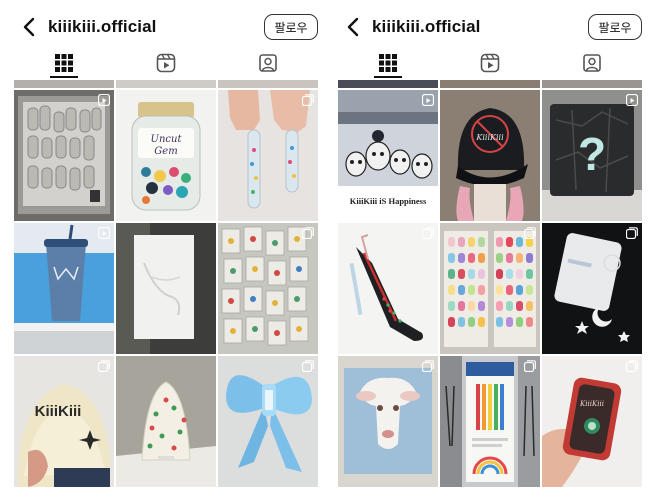 Image resolution: width=658 pixels, height=499 pixels. I want to click on post-image: KiiiKiii iS Happiness, so click(388, 155).